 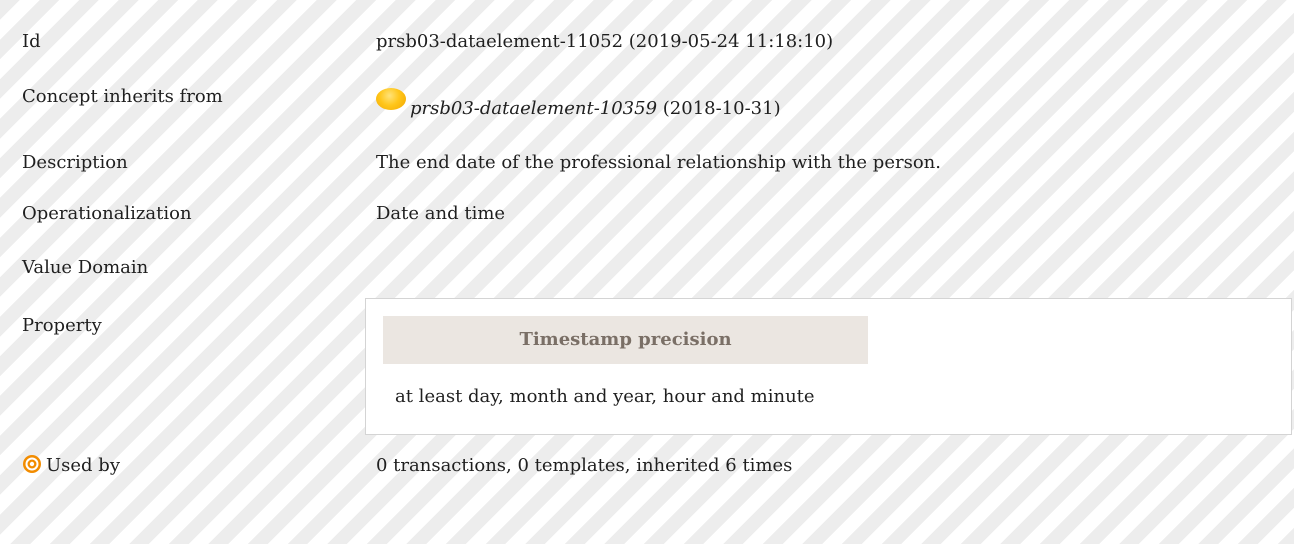 What do you see at coordinates (32, 464) in the screenshot?
I see `target-icon` at bounding box center [32, 464].